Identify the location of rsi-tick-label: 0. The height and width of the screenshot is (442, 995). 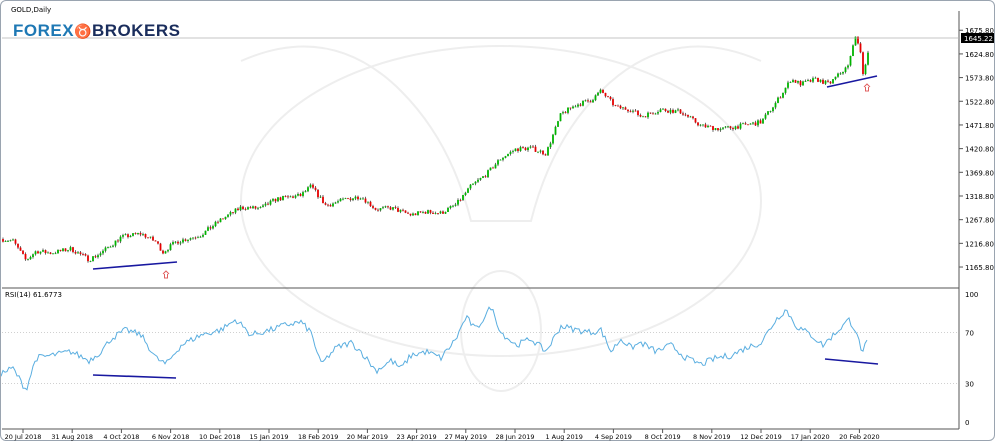
(967, 423).